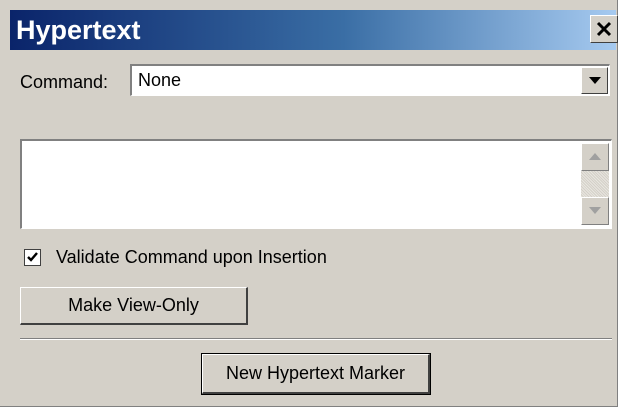  I want to click on command-label: Command:, so click(64, 82).